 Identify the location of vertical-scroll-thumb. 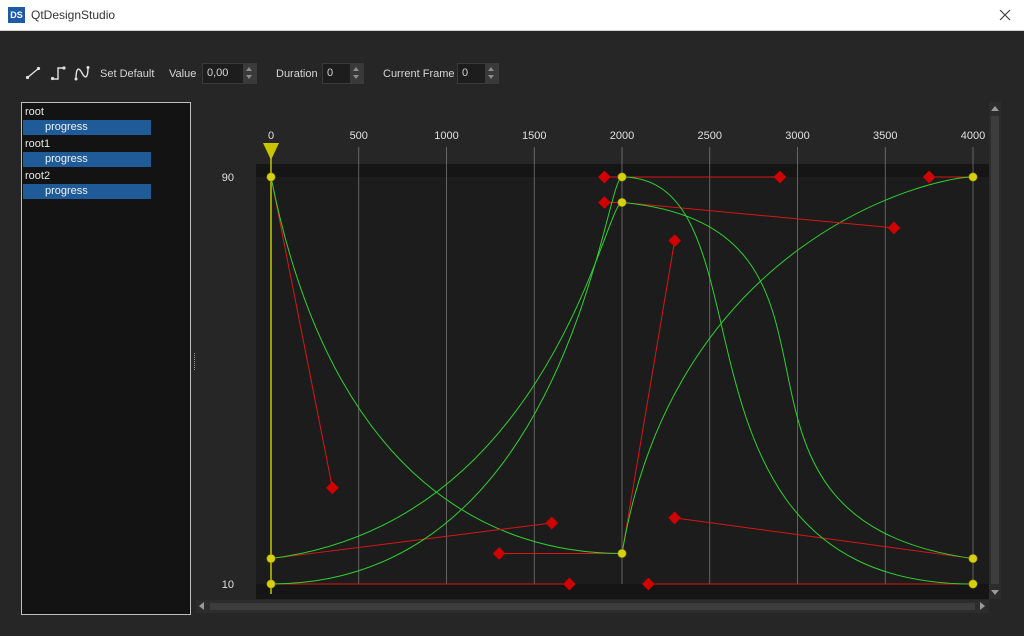
(995, 350).